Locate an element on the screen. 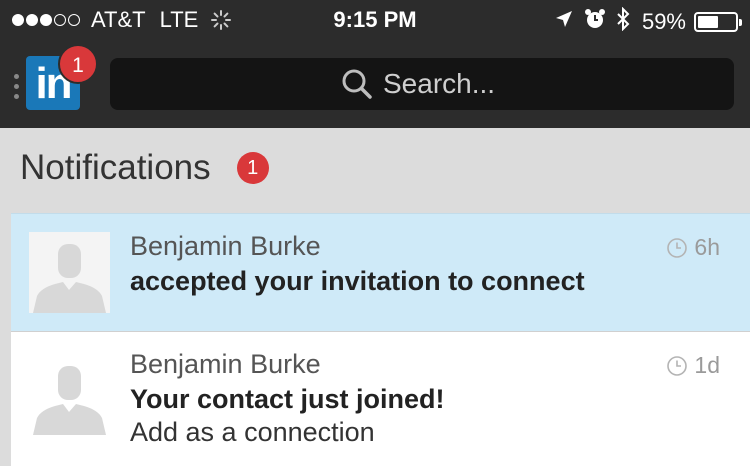 Image resolution: width=750 pixels, height=466 pixels. search-bar is located at coordinates (422, 84).